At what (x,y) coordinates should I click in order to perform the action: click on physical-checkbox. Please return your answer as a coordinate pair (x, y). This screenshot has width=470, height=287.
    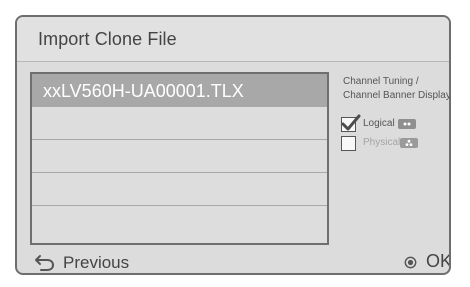
    Looking at the image, I should click on (348, 143).